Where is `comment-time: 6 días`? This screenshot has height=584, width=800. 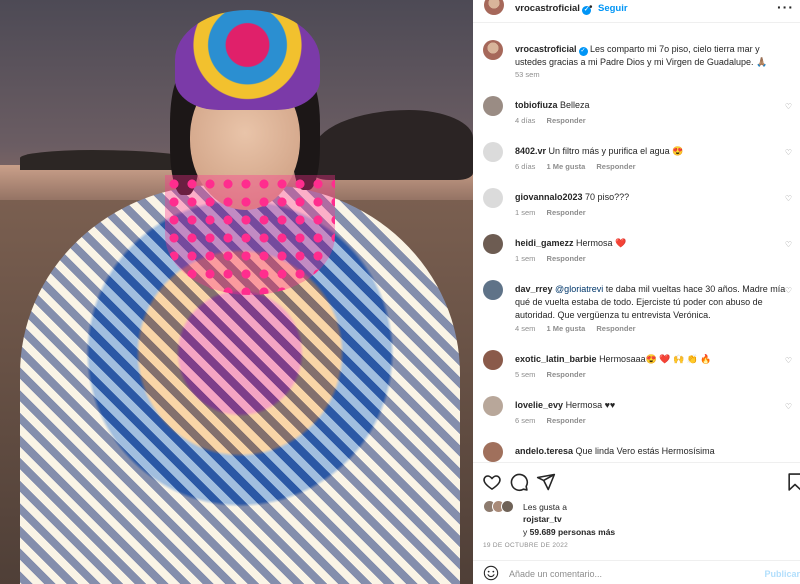
comment-time: 6 días is located at coordinates (525, 166).